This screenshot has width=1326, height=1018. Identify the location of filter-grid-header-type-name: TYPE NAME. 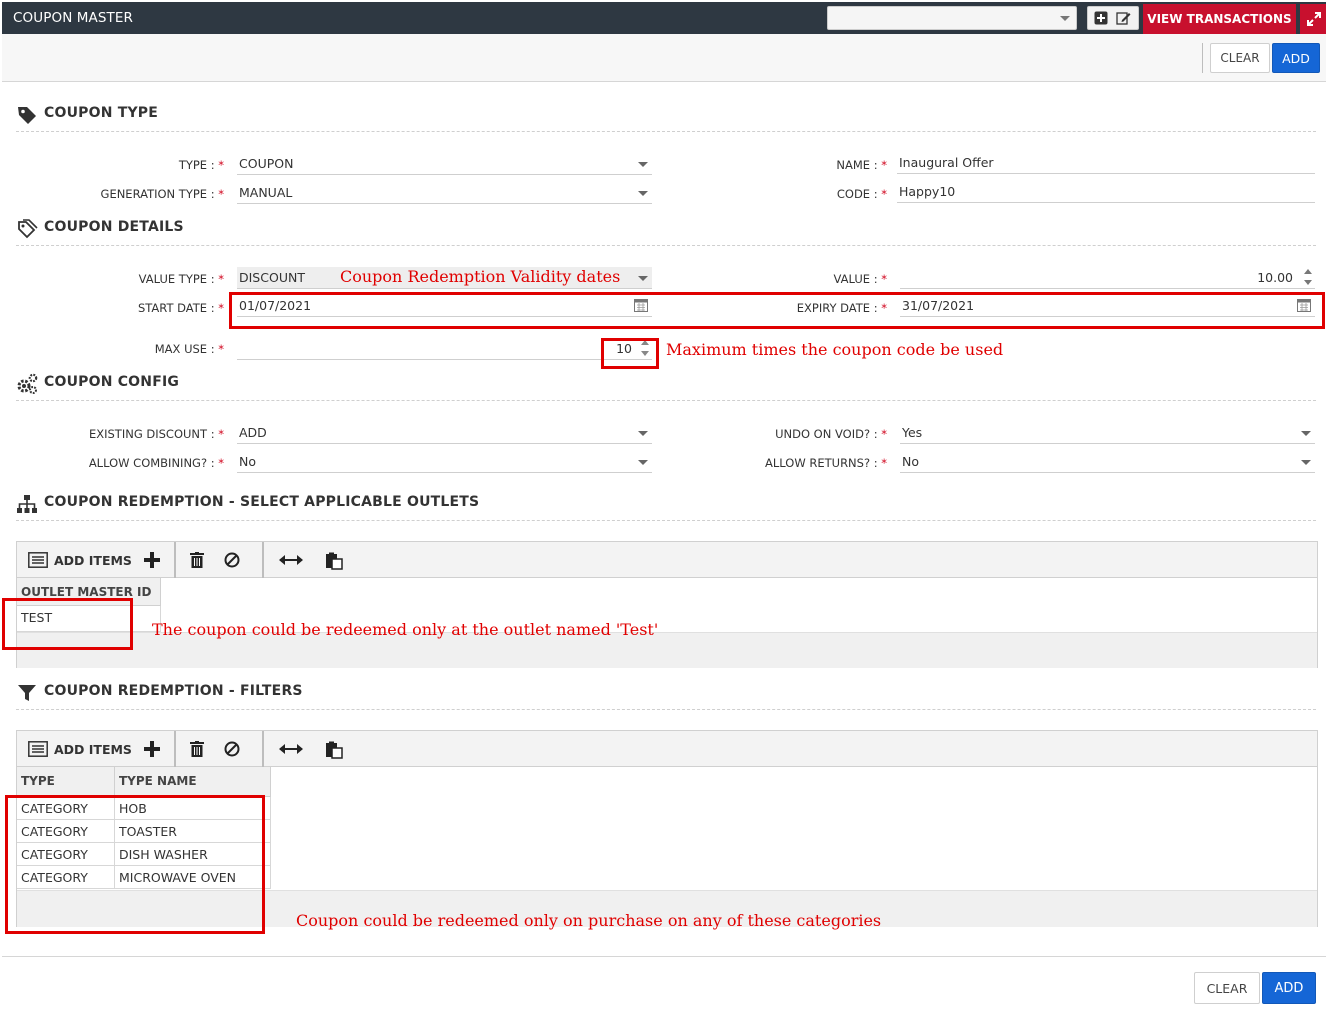
(193, 782).